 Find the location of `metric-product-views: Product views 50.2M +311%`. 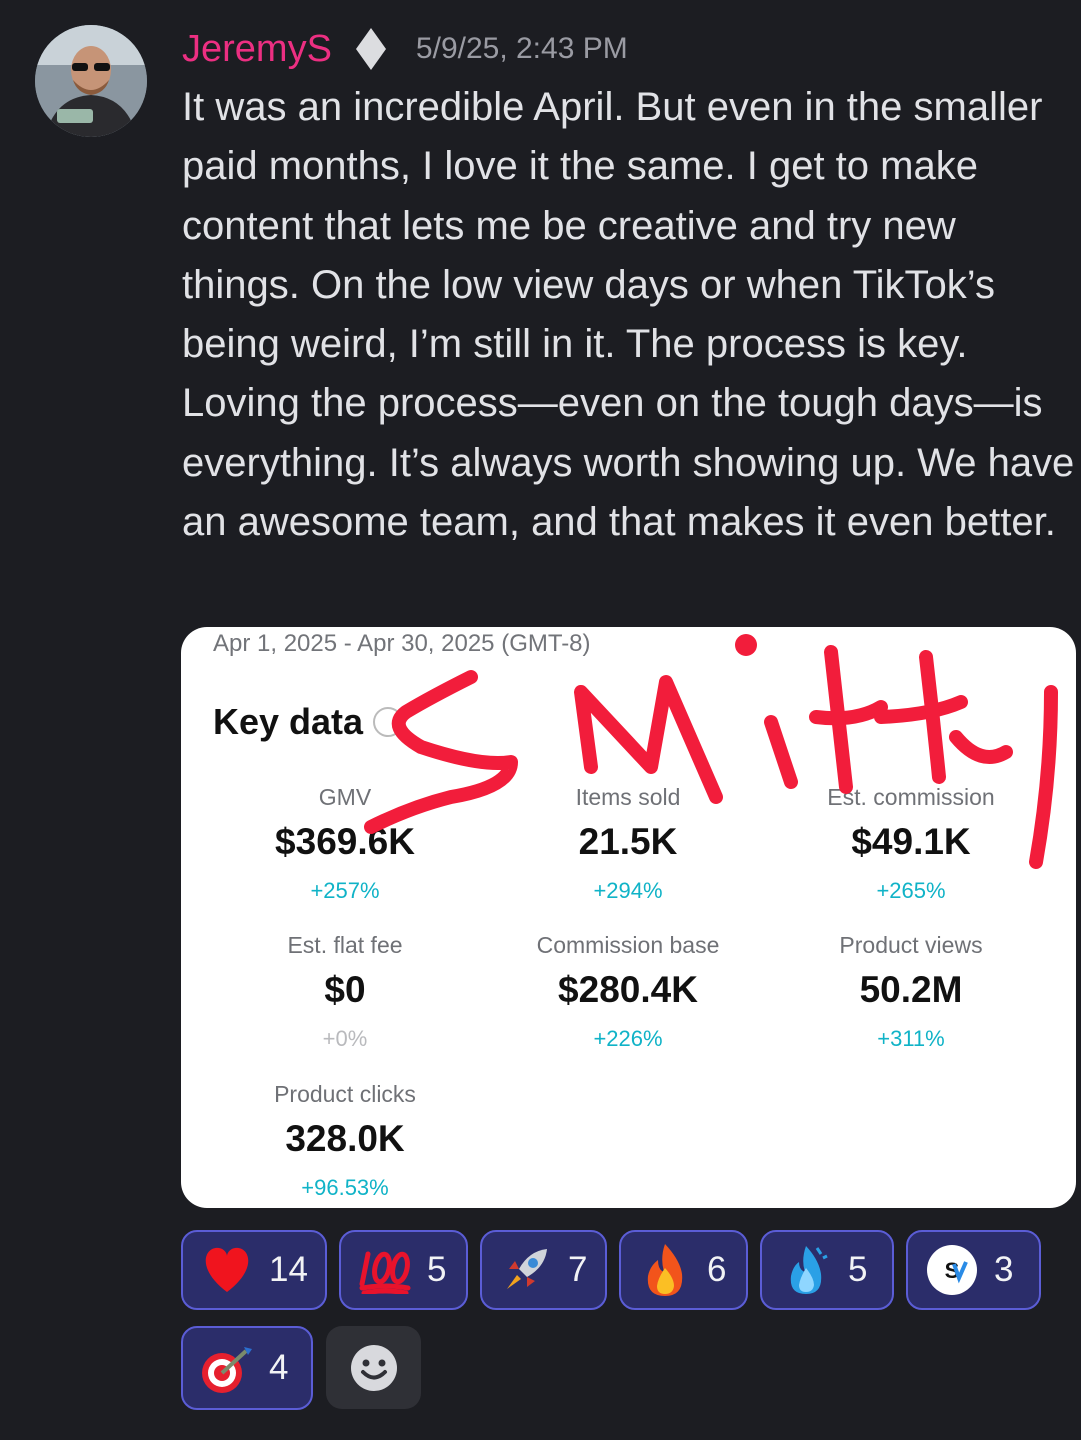

metric-product-views: Product views 50.2M +311% is located at coordinates (911, 992).